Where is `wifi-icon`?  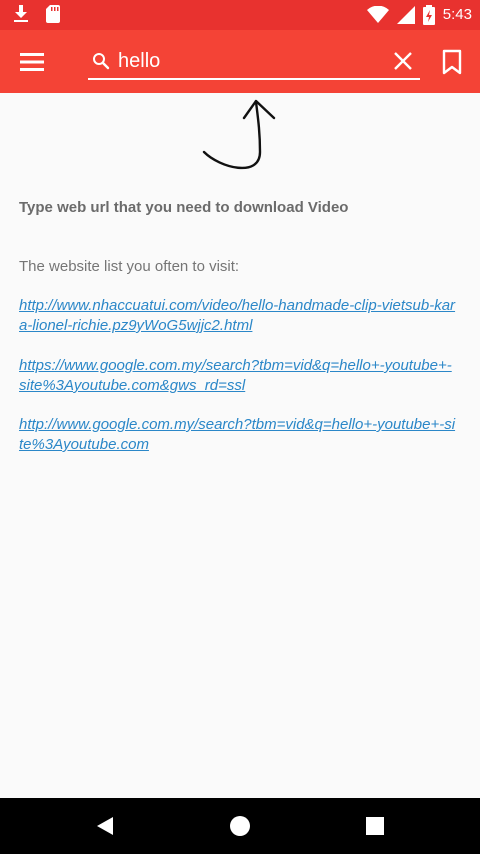 wifi-icon is located at coordinates (377, 14).